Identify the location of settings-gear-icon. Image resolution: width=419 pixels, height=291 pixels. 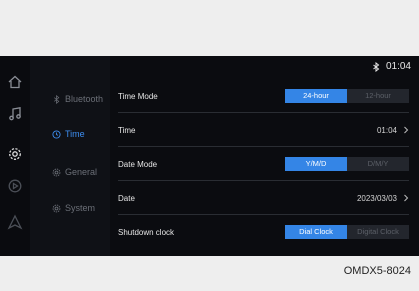
(15, 154).